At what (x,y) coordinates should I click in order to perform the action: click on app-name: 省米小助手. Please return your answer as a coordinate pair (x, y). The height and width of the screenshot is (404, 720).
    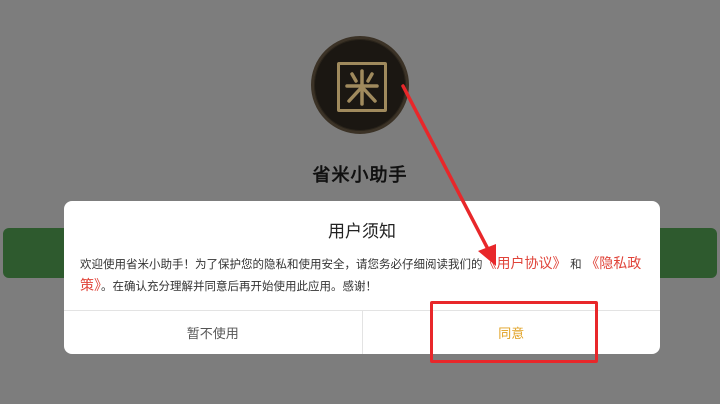
    Looking at the image, I should click on (360, 175).